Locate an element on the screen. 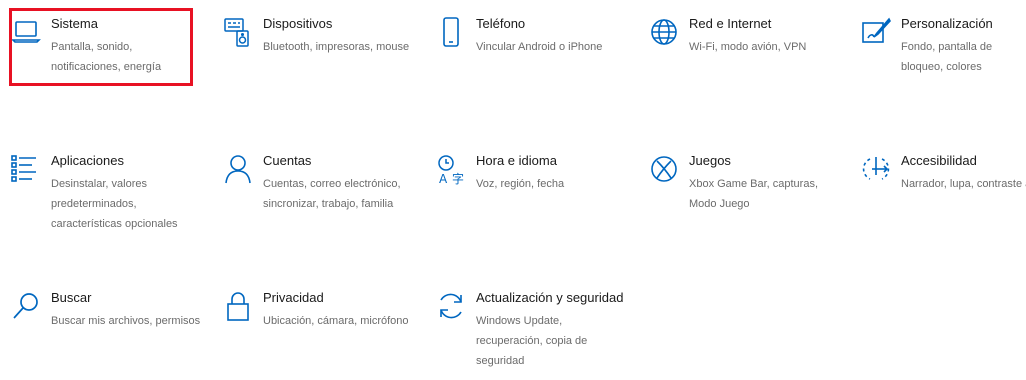  setting-title: Personalización is located at coordinates (947, 23).